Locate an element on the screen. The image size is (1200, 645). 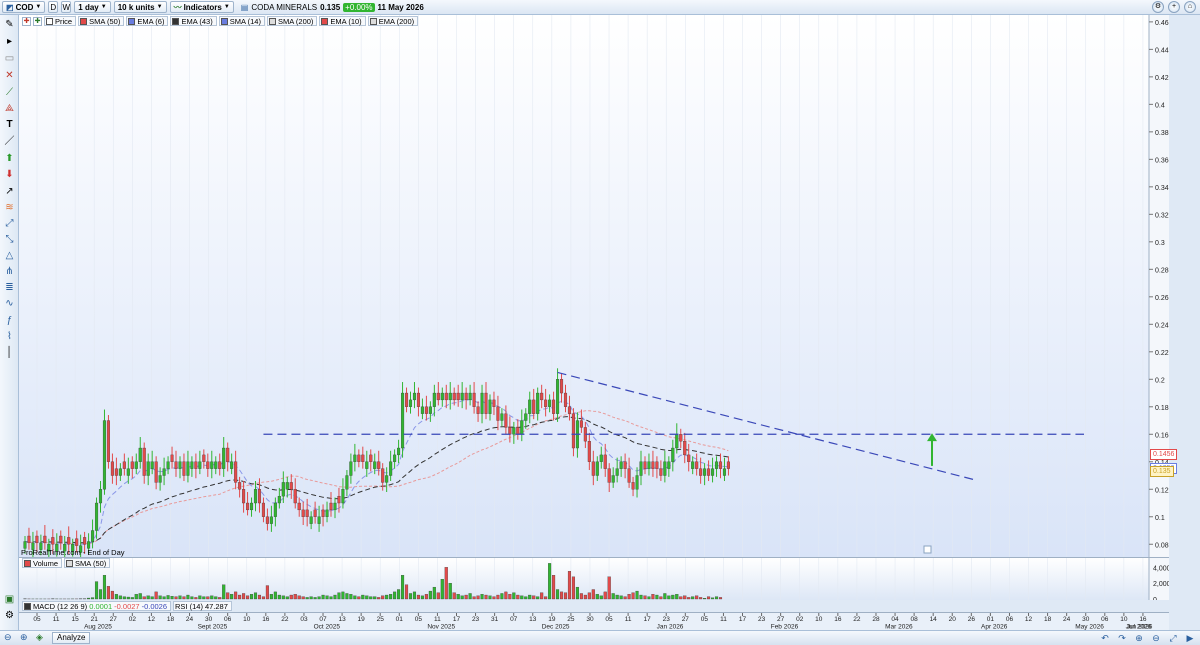
vertical-line-icon: │ is located at coordinates (9, 352).